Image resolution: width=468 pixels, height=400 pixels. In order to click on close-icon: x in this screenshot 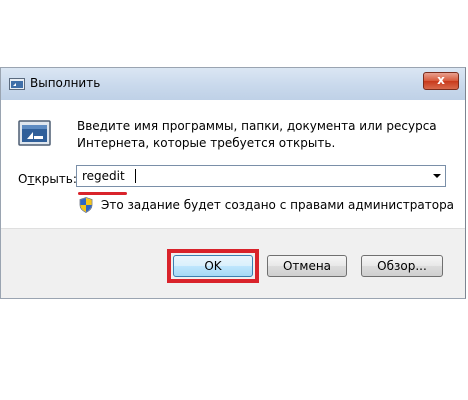, I will do `click(441, 80)`.